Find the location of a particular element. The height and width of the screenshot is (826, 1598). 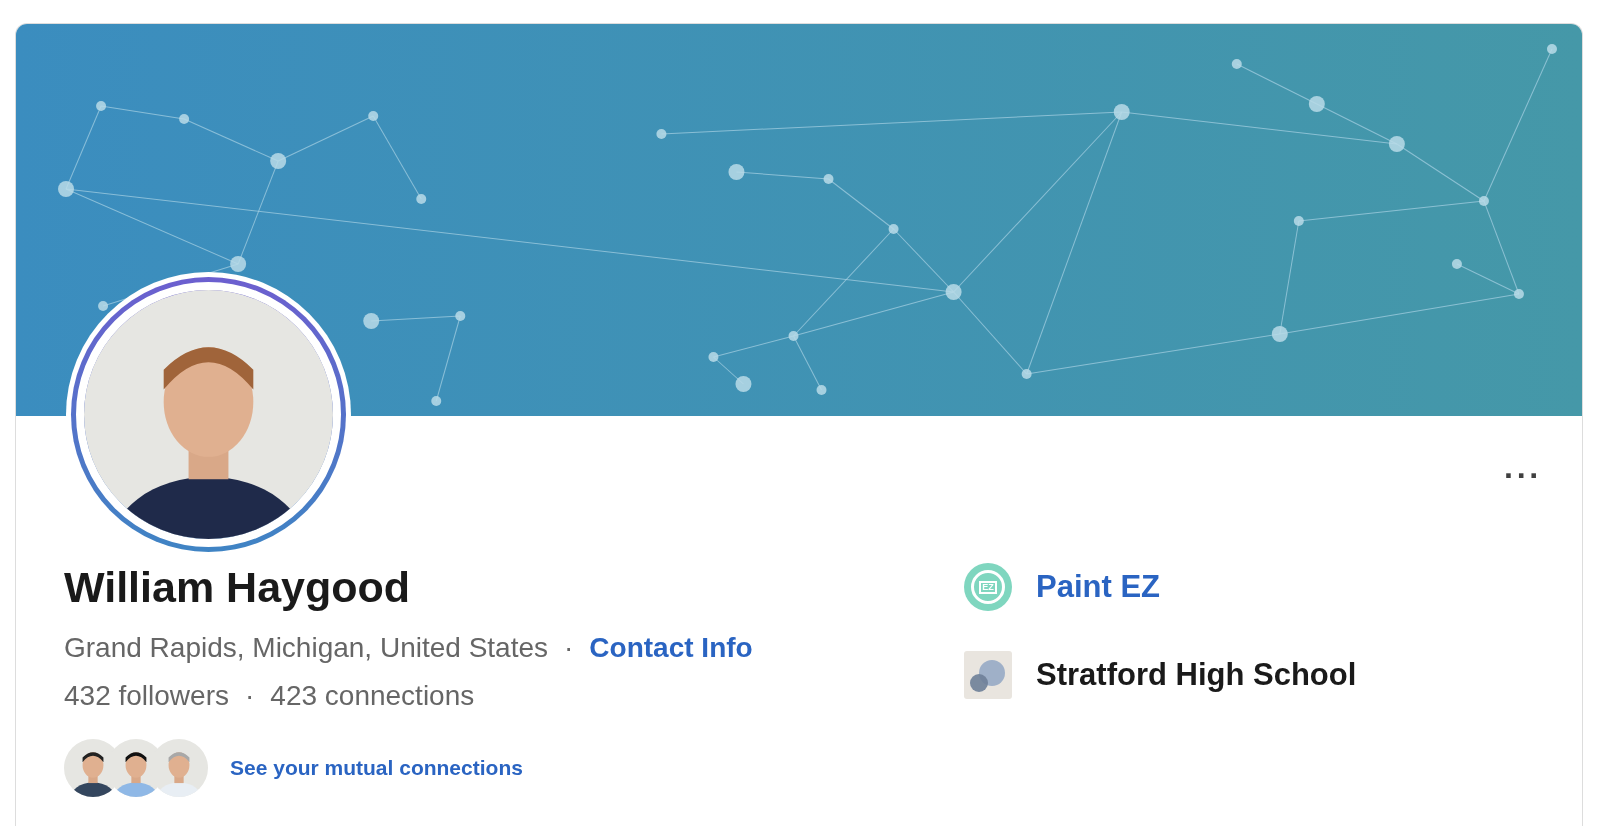

contact-info-link: Contact Info is located at coordinates (671, 648).